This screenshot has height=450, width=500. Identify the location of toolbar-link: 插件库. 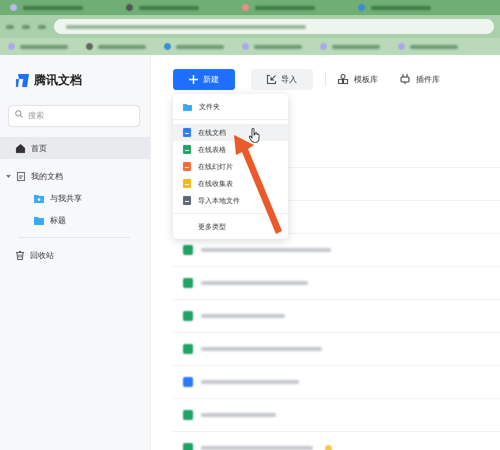
(420, 79).